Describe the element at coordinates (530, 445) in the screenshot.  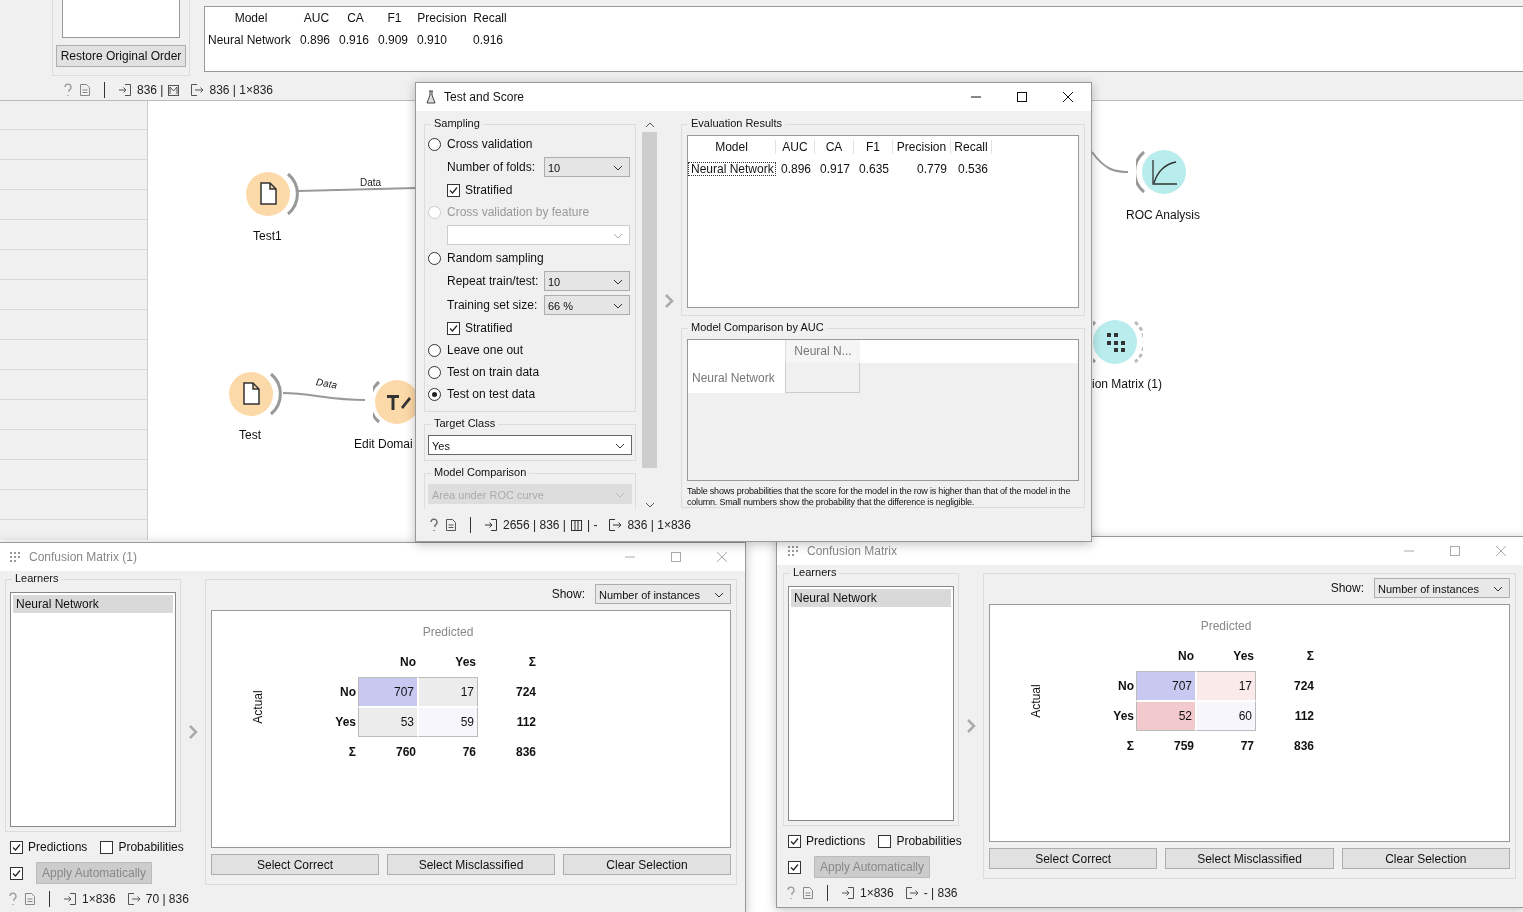
I see `target-class-dropdown: Yes` at that location.